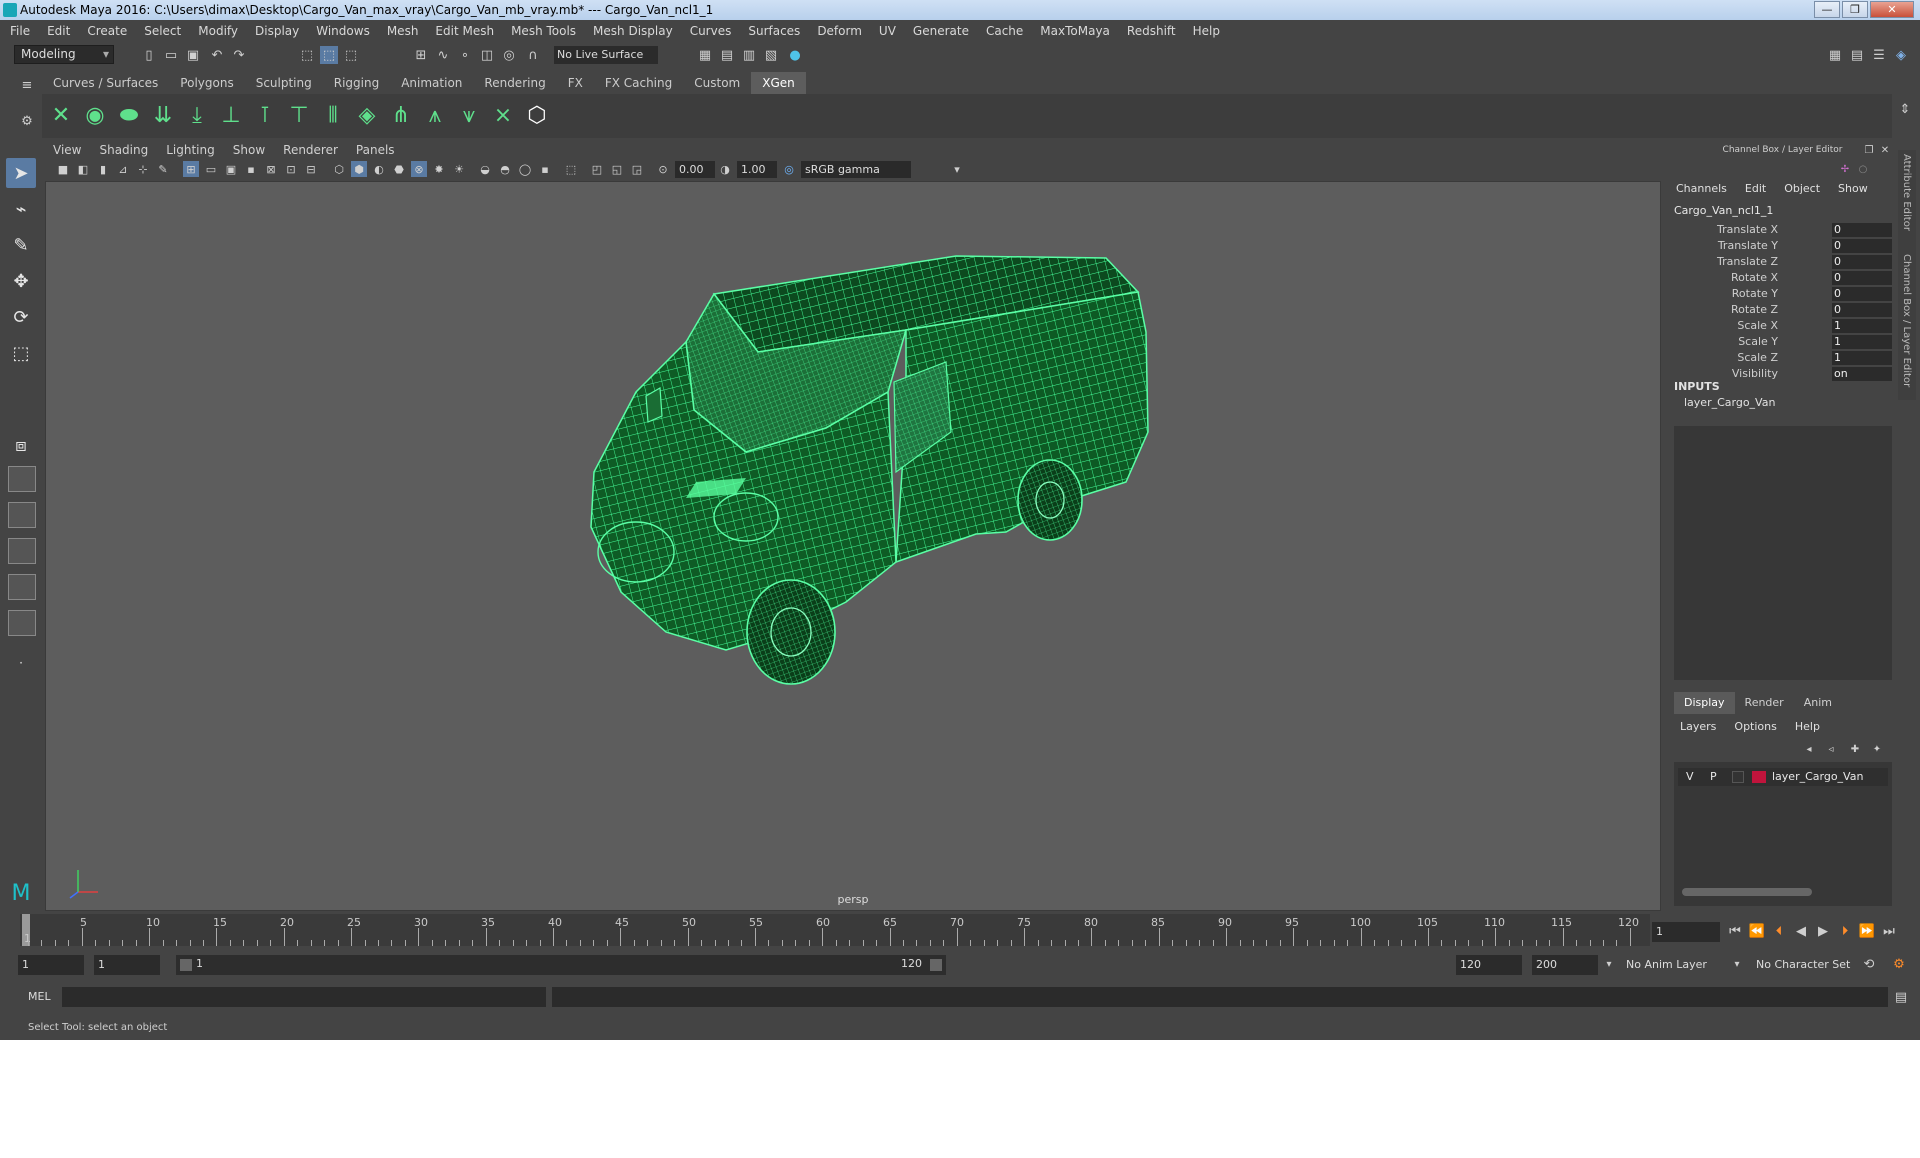 The width and height of the screenshot is (1920, 1158). I want to click on attr-value: on, so click(1862, 374).